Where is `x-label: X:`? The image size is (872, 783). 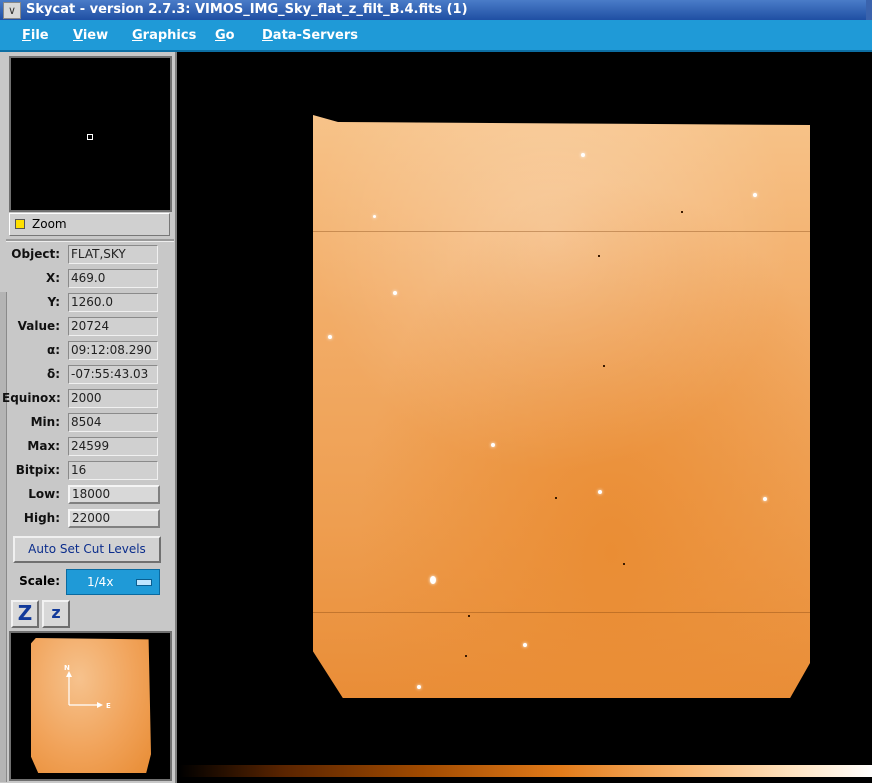 x-label: X: is located at coordinates (52, 278).